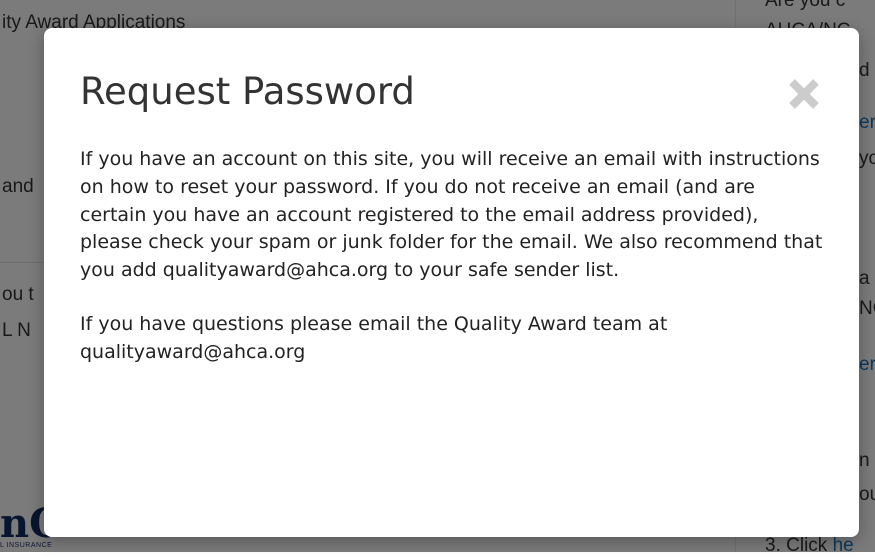  I want to click on close-button, so click(804, 94).